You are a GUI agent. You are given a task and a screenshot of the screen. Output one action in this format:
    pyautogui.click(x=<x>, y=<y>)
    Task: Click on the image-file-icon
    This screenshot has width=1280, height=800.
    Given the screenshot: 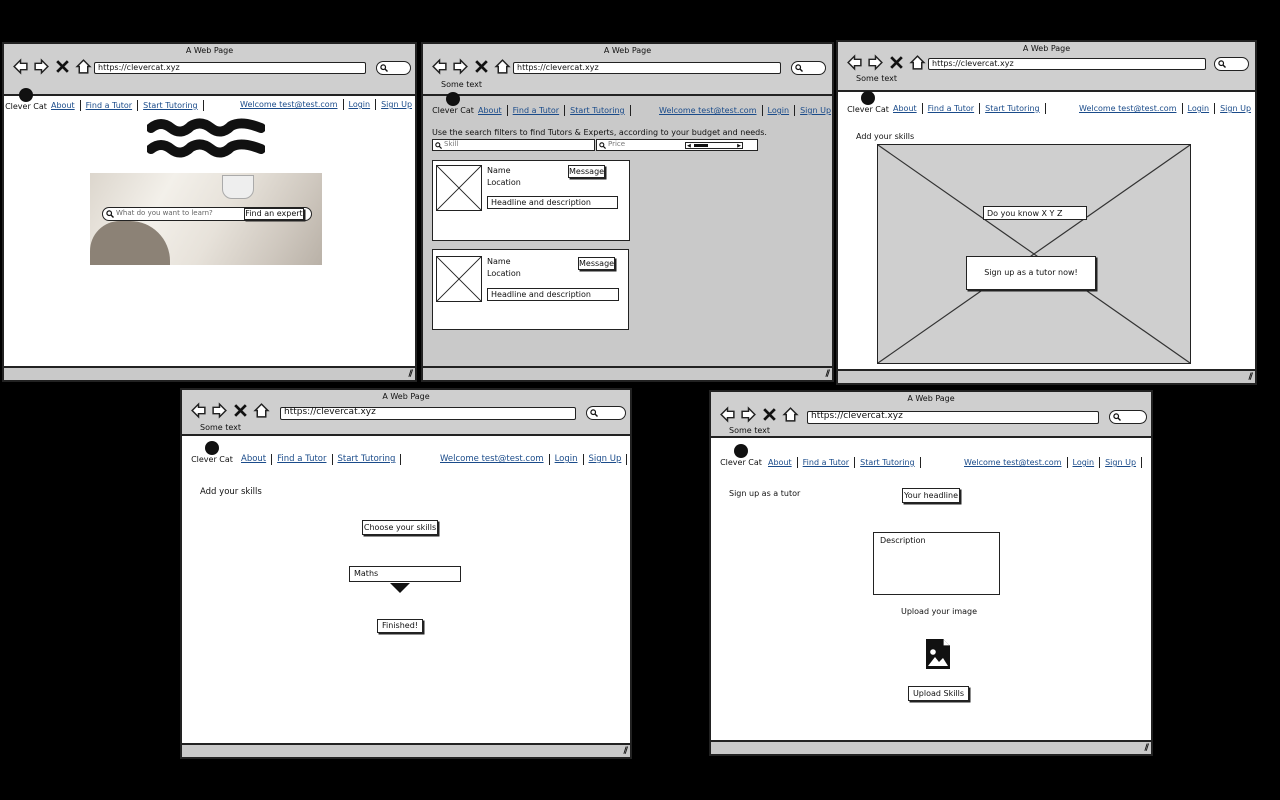 What is the action you would take?
    pyautogui.click(x=938, y=654)
    